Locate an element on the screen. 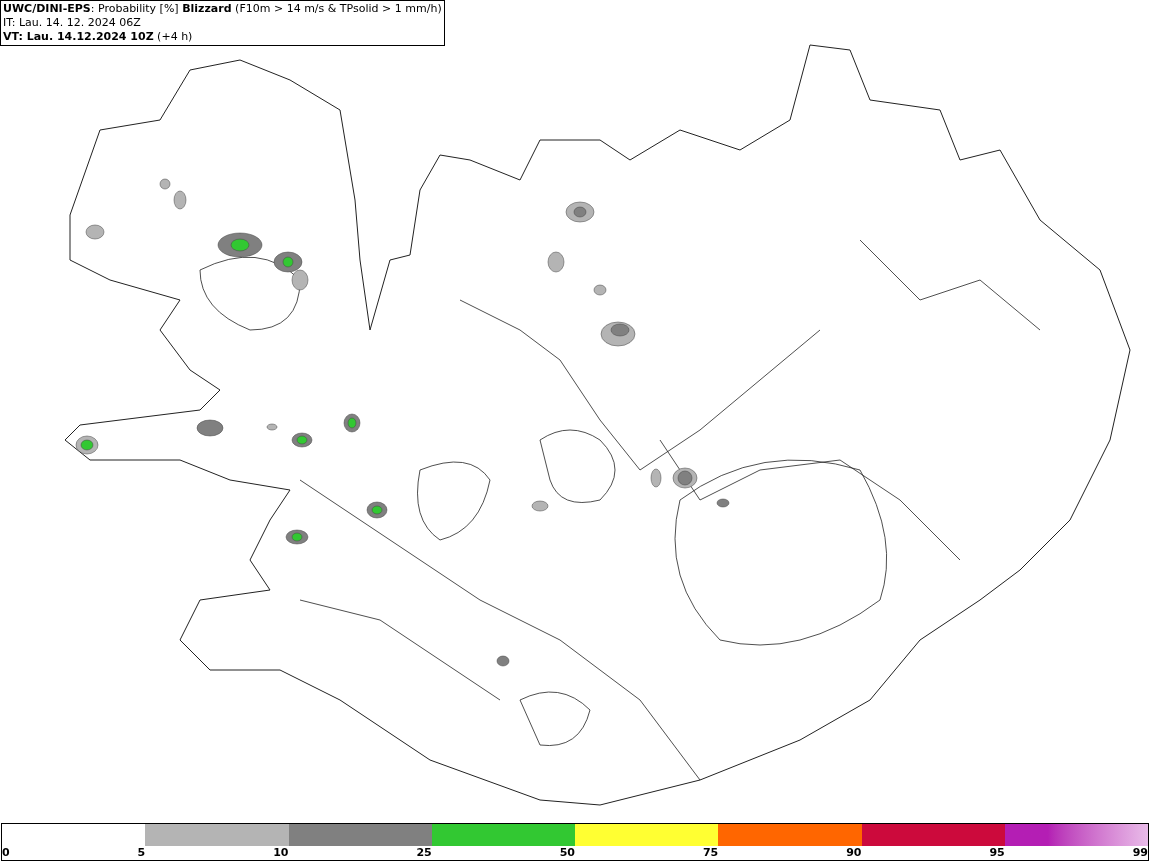  legend-tick-label: 90 is located at coordinates (854, 853).